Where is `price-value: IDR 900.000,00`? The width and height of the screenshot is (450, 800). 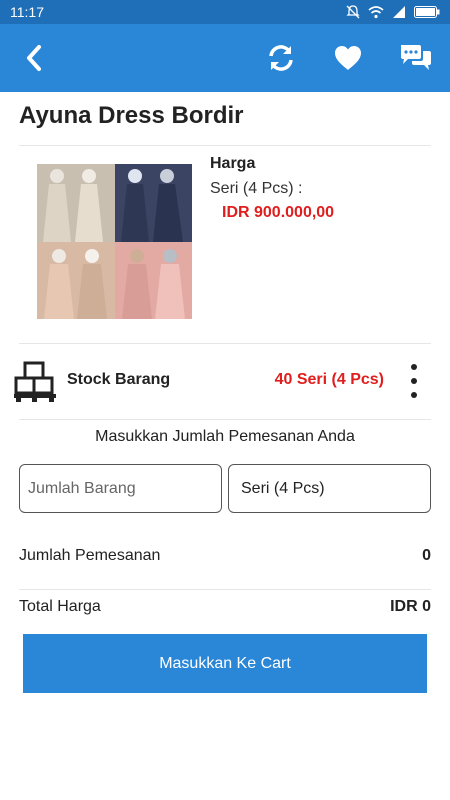 price-value: IDR 900.000,00 is located at coordinates (278, 212).